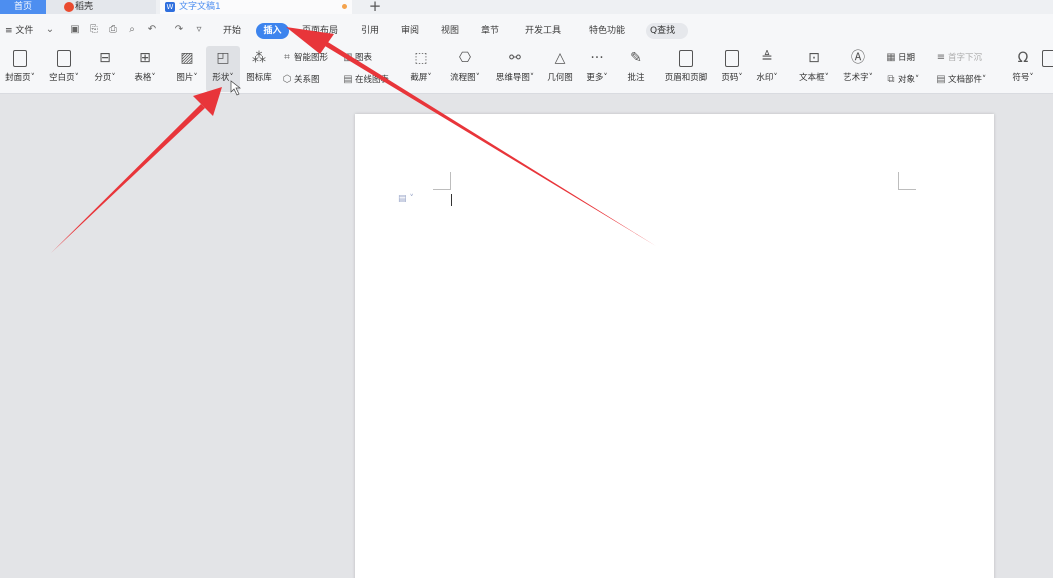 The width and height of the screenshot is (1053, 578). I want to click on table-icon: ⊞, so click(145, 58).